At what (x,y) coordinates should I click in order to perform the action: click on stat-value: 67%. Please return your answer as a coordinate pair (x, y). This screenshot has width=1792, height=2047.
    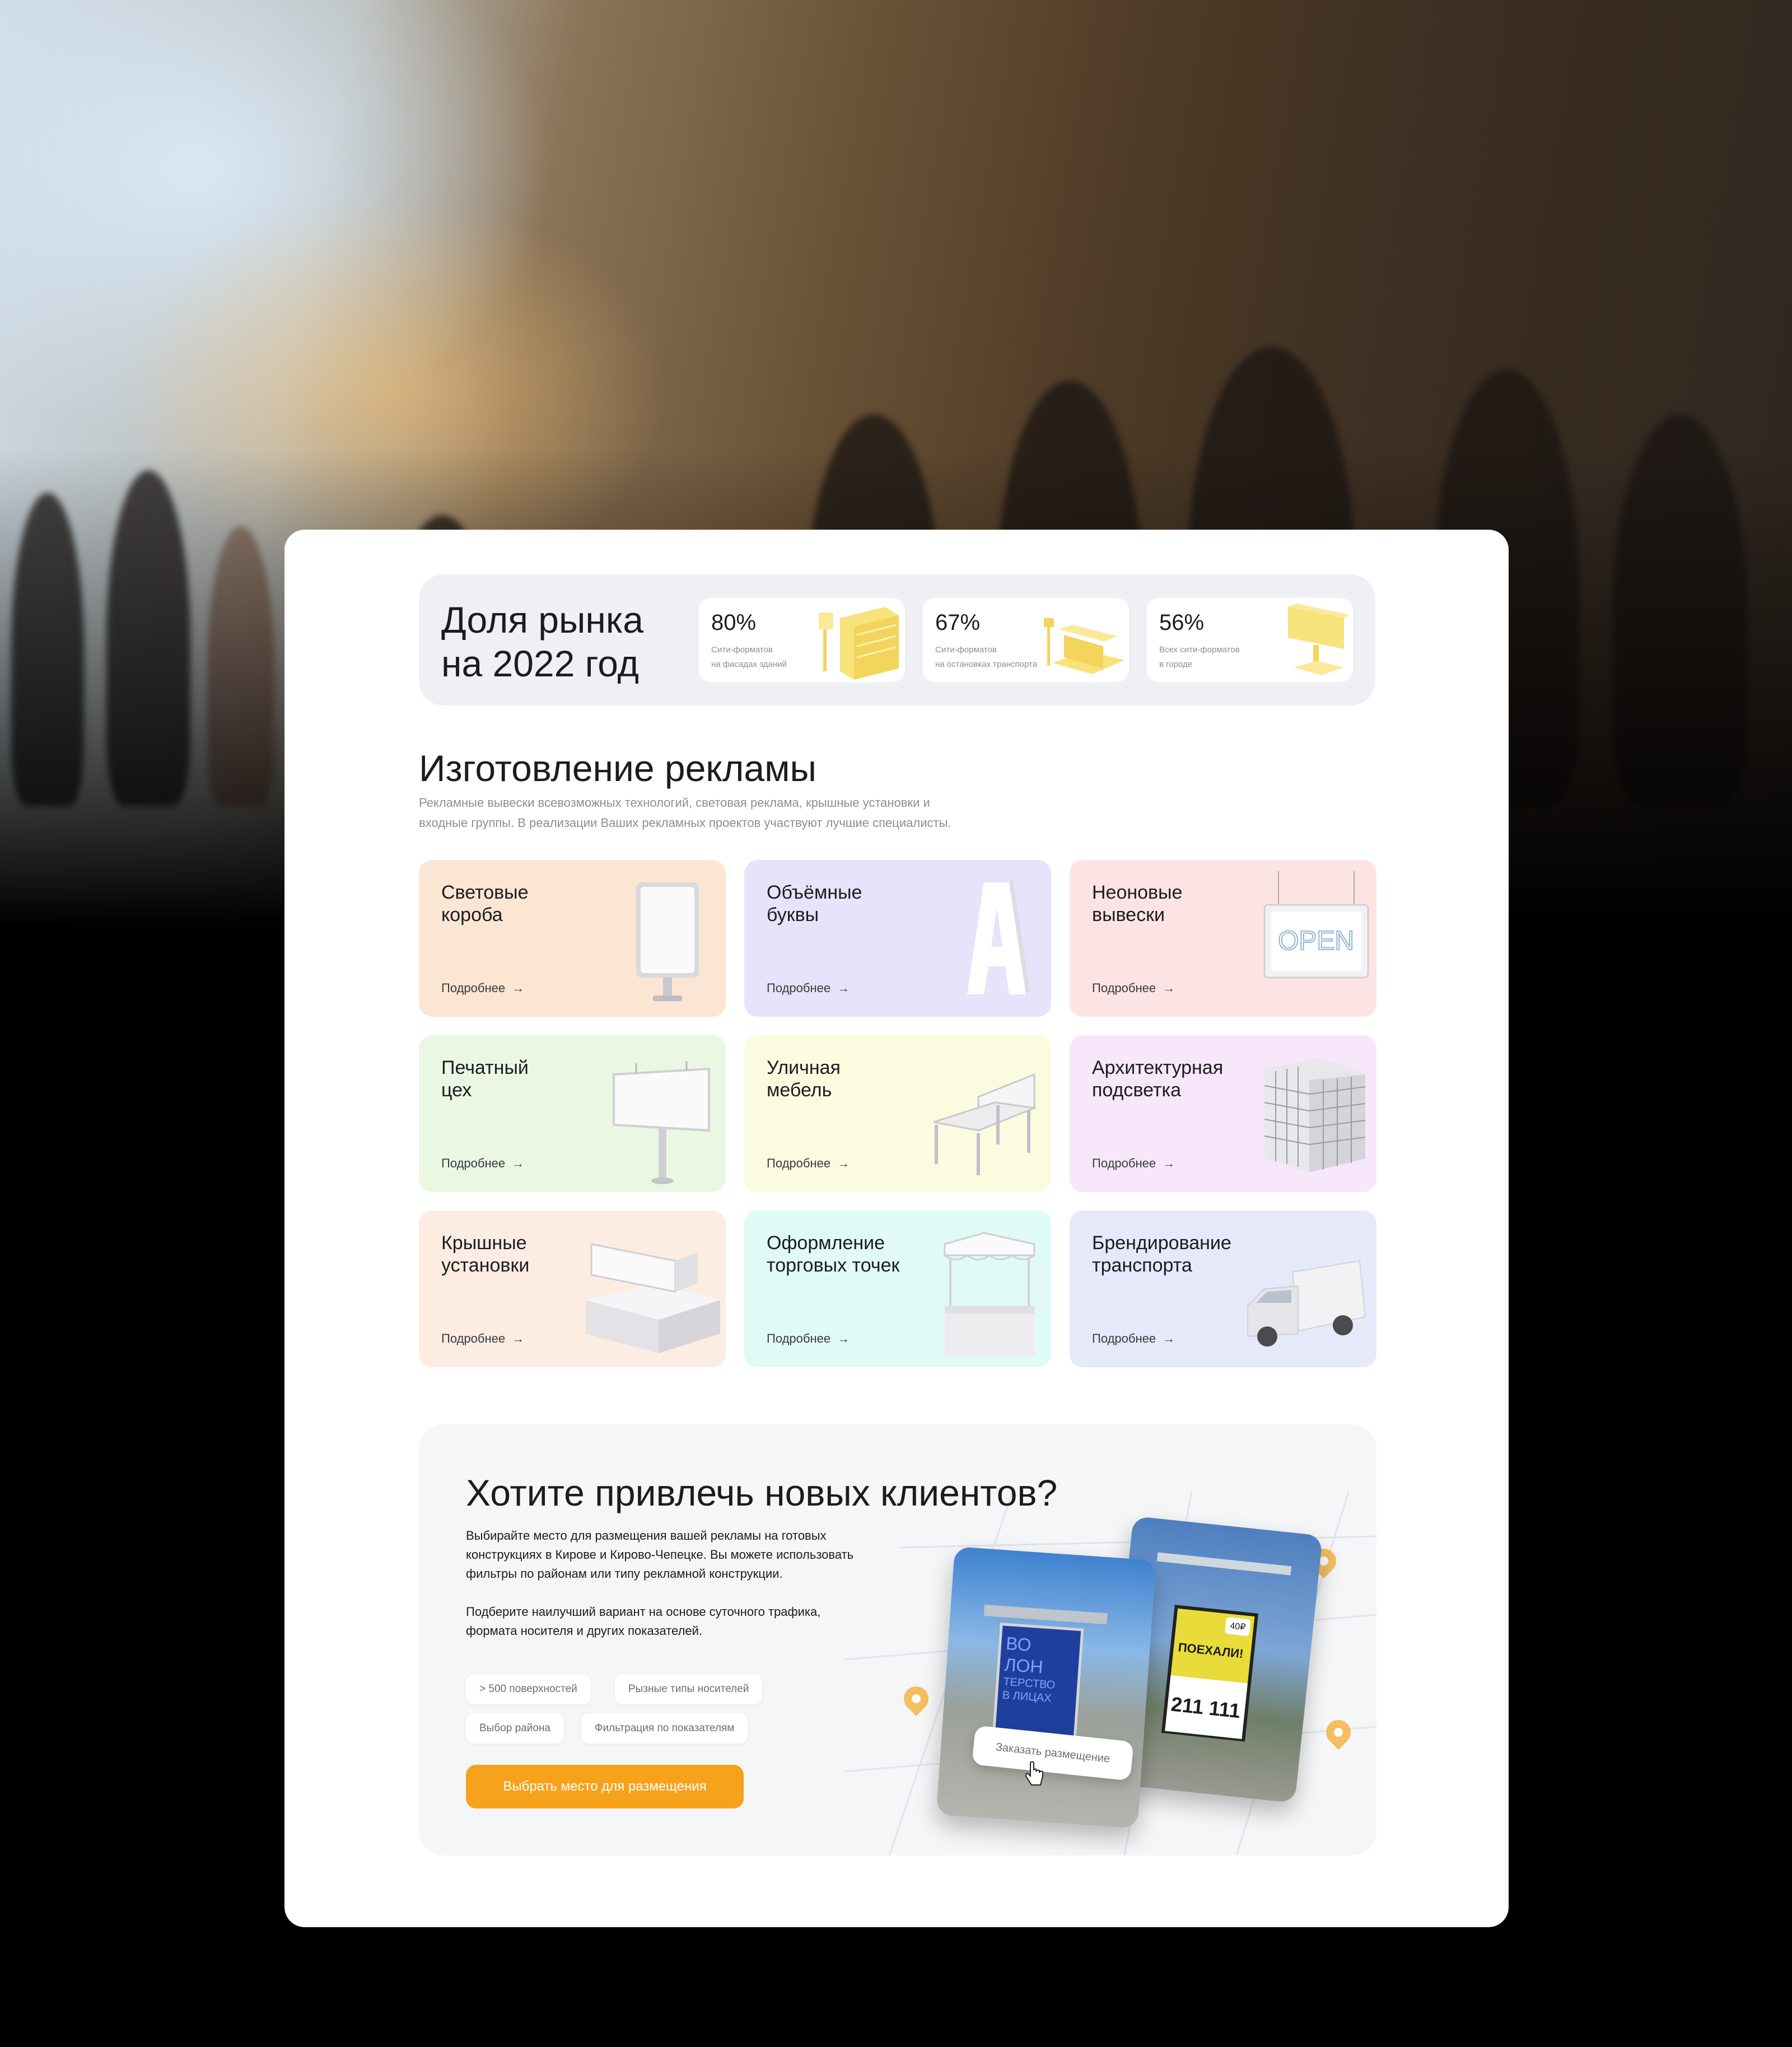
    Looking at the image, I should click on (958, 622).